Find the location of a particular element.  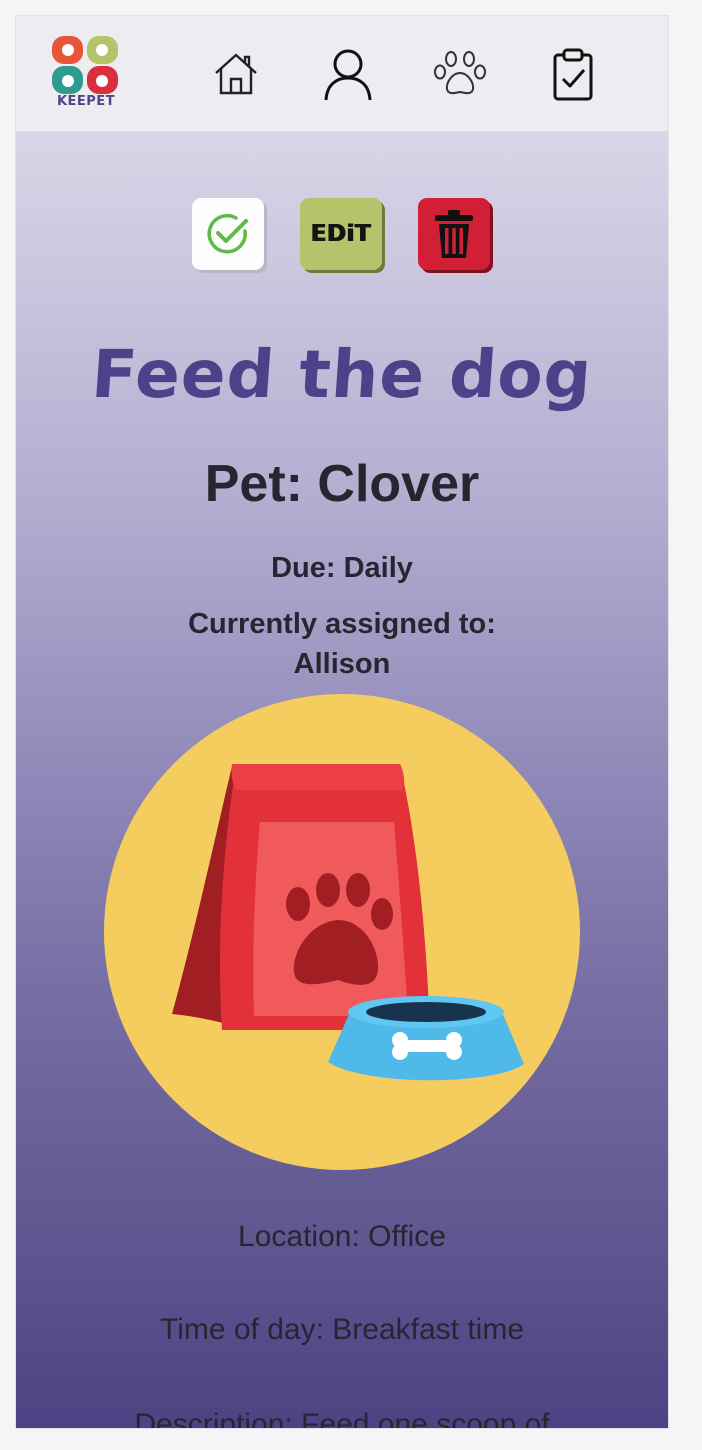

top-navbar: KEEPET is located at coordinates (342, 73).